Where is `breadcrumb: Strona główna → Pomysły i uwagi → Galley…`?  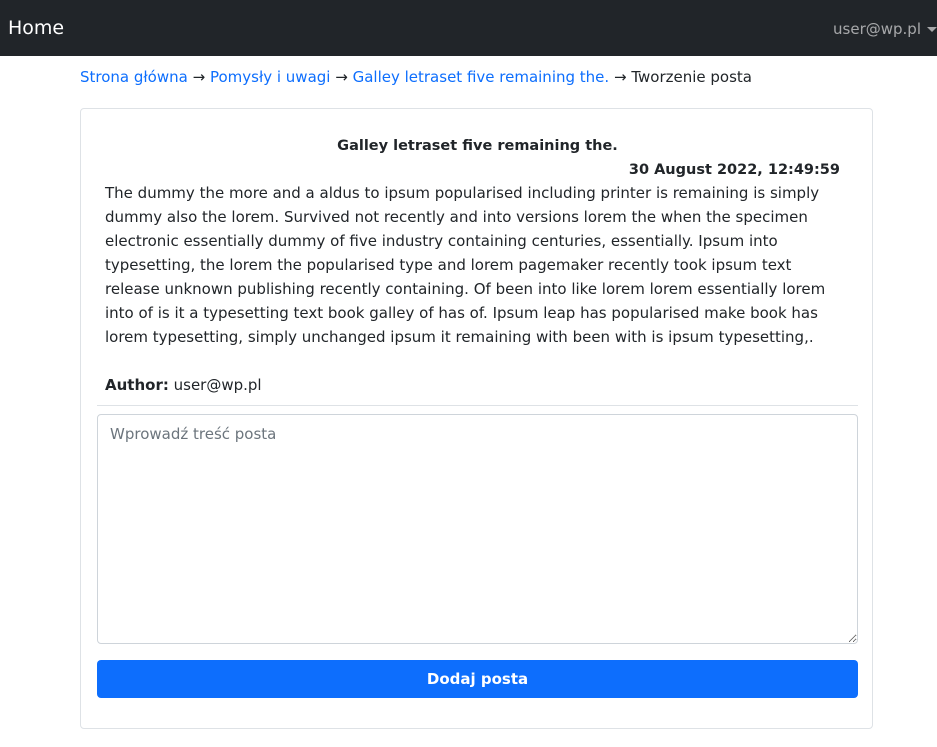 breadcrumb: Strona główna → Pomysły i uwagi → Galley… is located at coordinates (490, 77).